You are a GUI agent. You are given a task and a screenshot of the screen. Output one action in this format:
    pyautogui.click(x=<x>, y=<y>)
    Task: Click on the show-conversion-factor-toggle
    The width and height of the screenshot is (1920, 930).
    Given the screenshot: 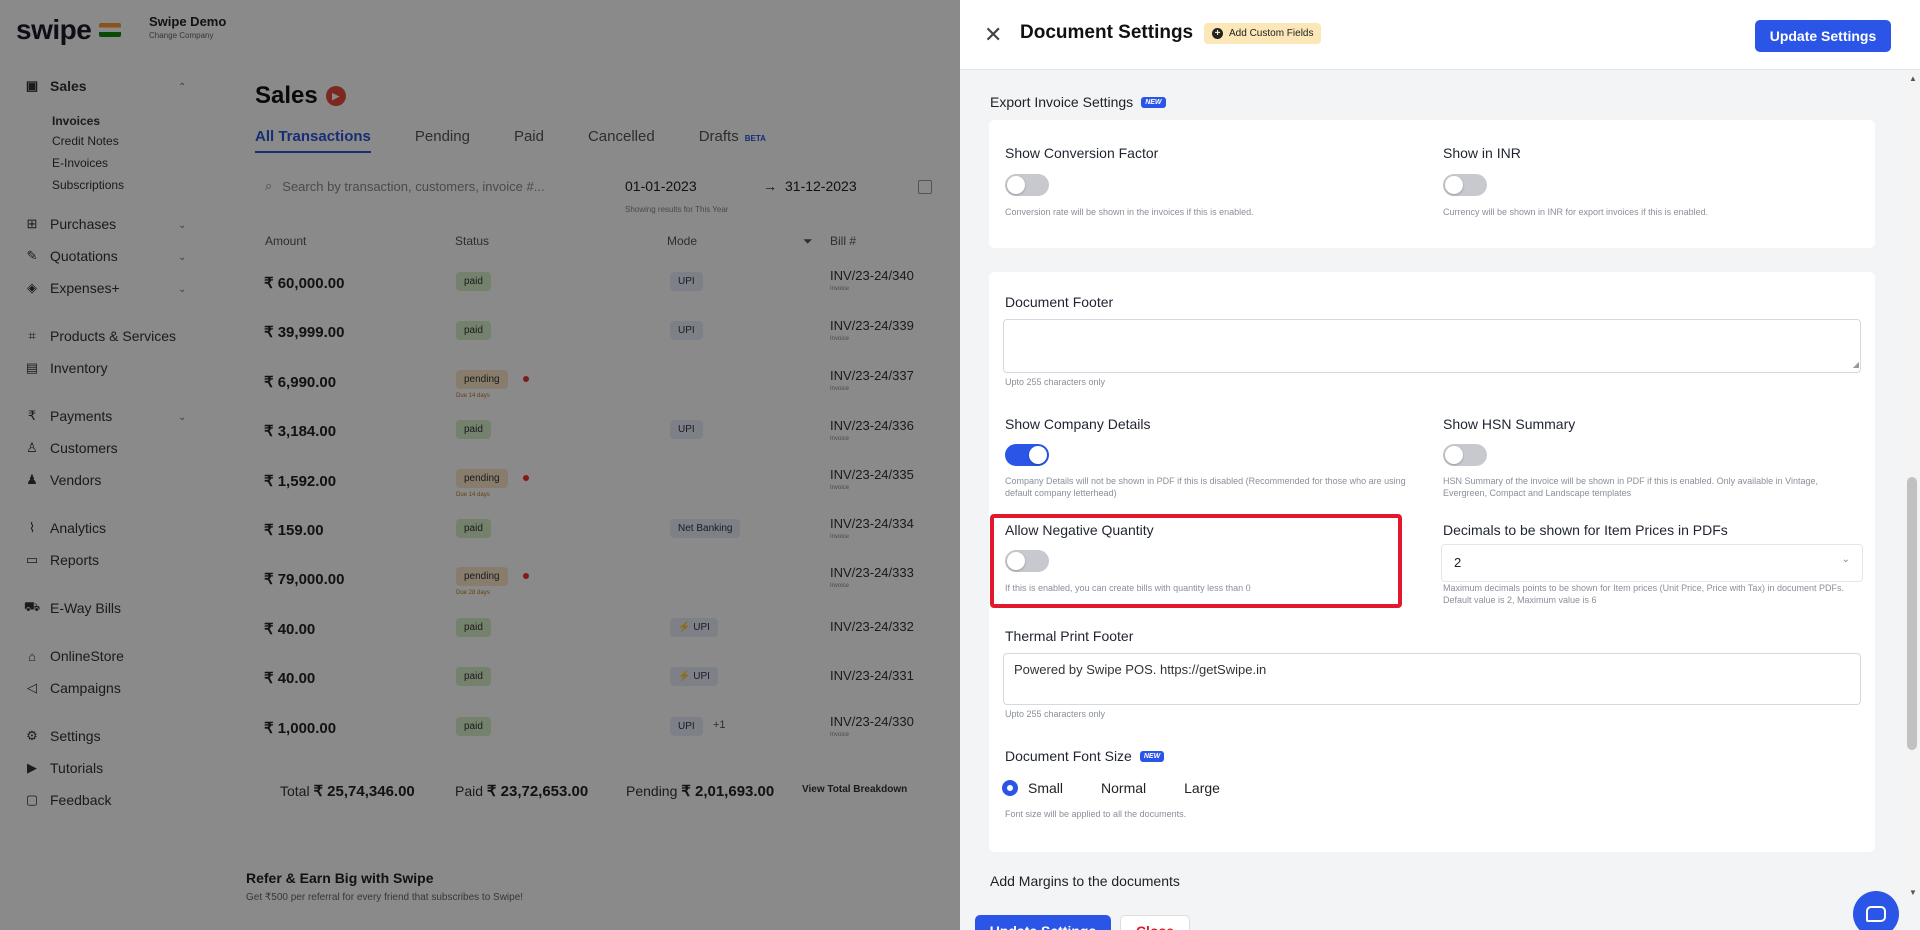 What is the action you would take?
    pyautogui.click(x=1027, y=185)
    